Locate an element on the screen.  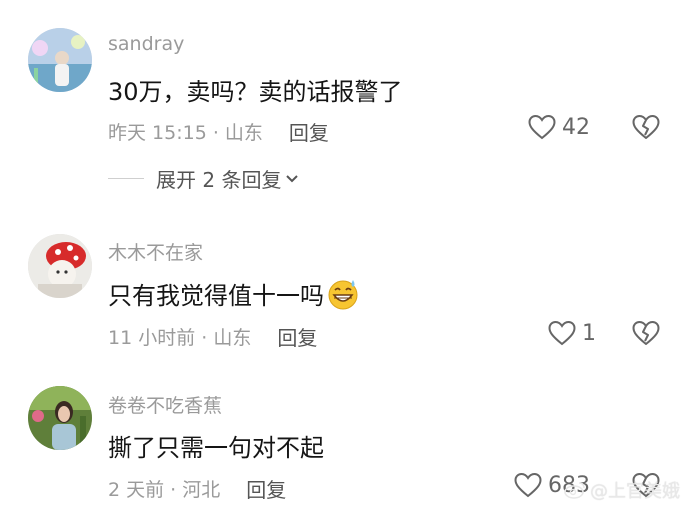
watermark: @上官美娥 is located at coordinates (622, 490).